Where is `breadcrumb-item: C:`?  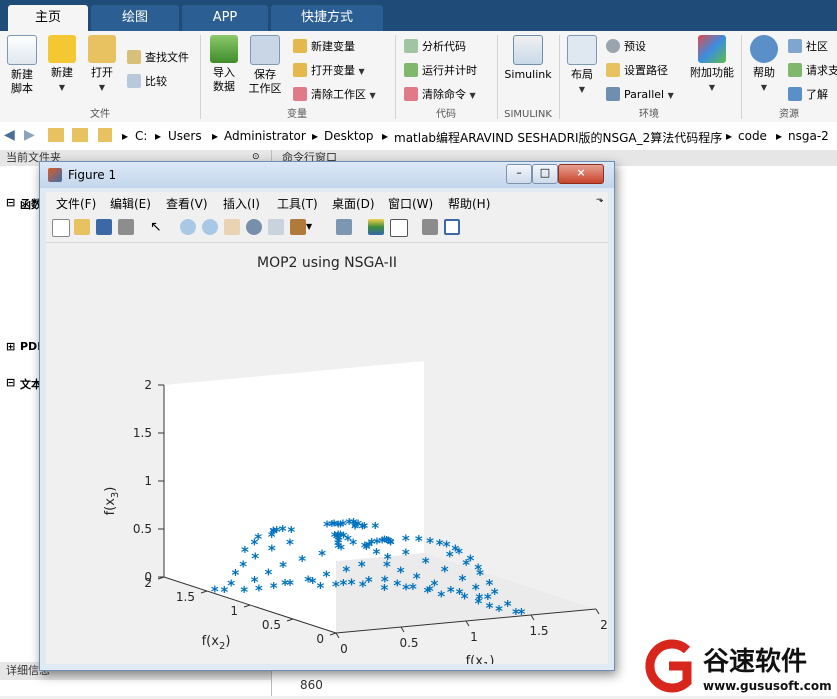 breadcrumb-item: C: is located at coordinates (141, 136).